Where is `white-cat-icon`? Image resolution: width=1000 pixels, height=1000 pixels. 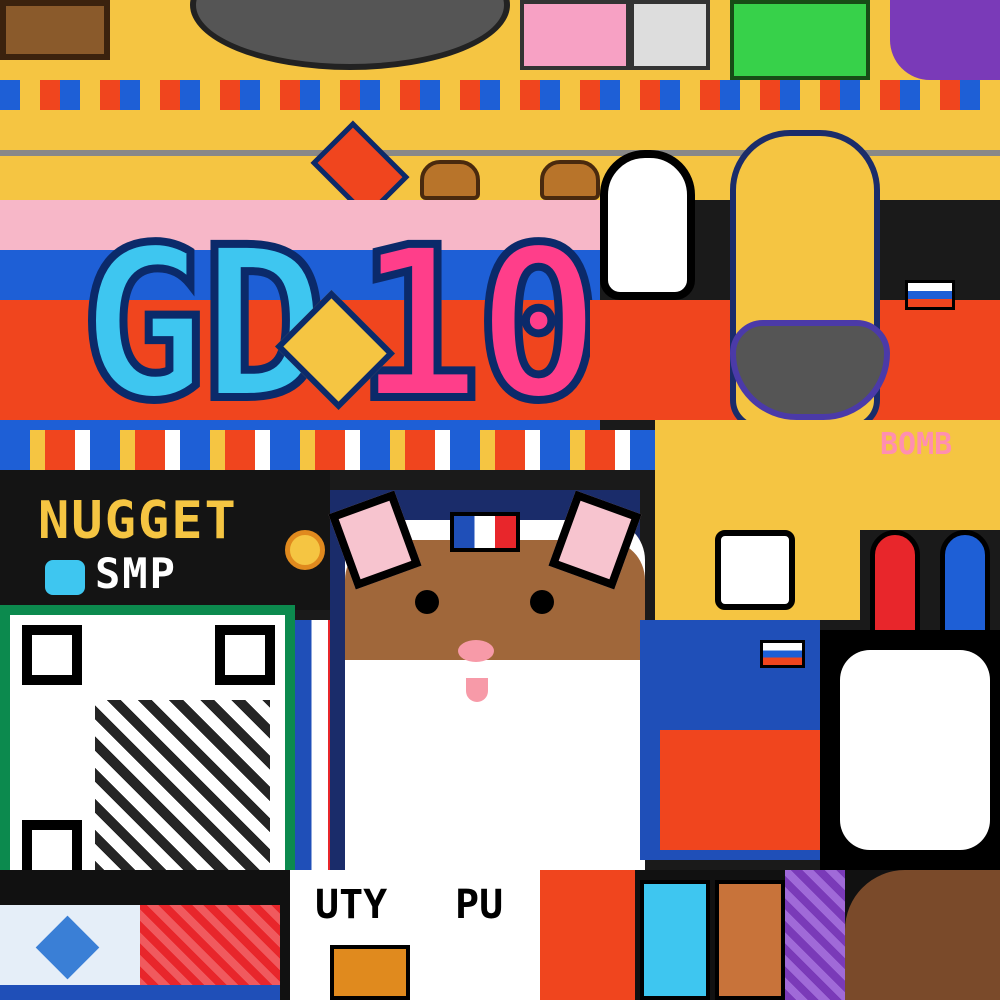 white-cat-icon is located at coordinates (755, 570).